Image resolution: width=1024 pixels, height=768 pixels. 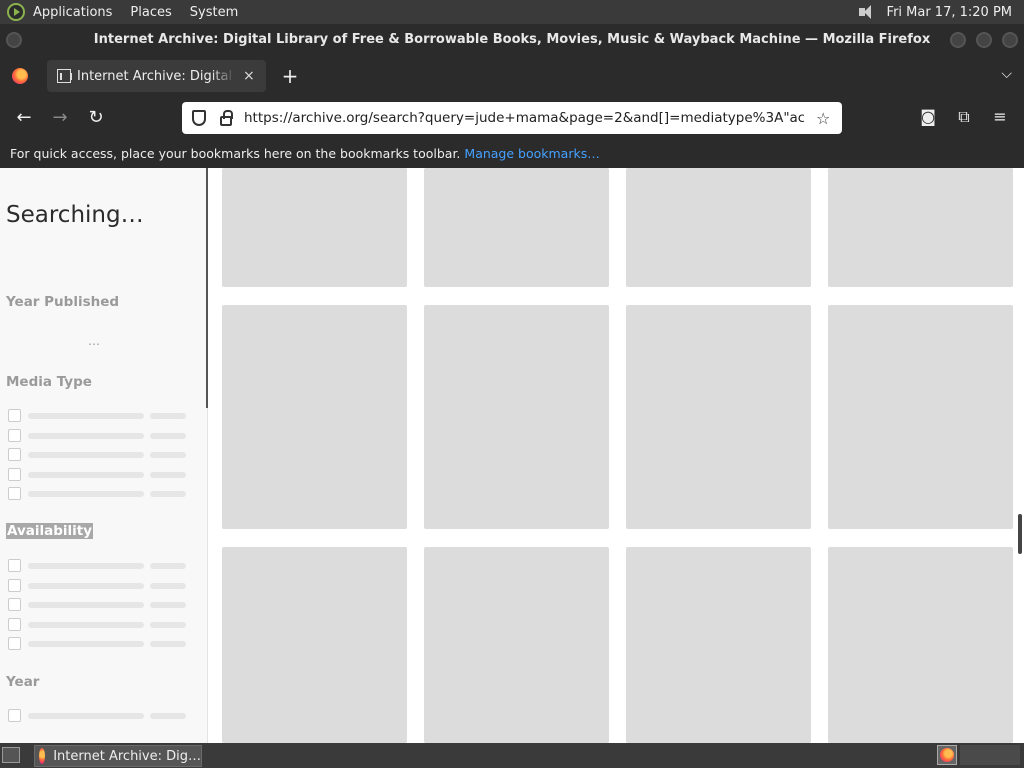 I want to click on forward-button: →, so click(x=60, y=118).